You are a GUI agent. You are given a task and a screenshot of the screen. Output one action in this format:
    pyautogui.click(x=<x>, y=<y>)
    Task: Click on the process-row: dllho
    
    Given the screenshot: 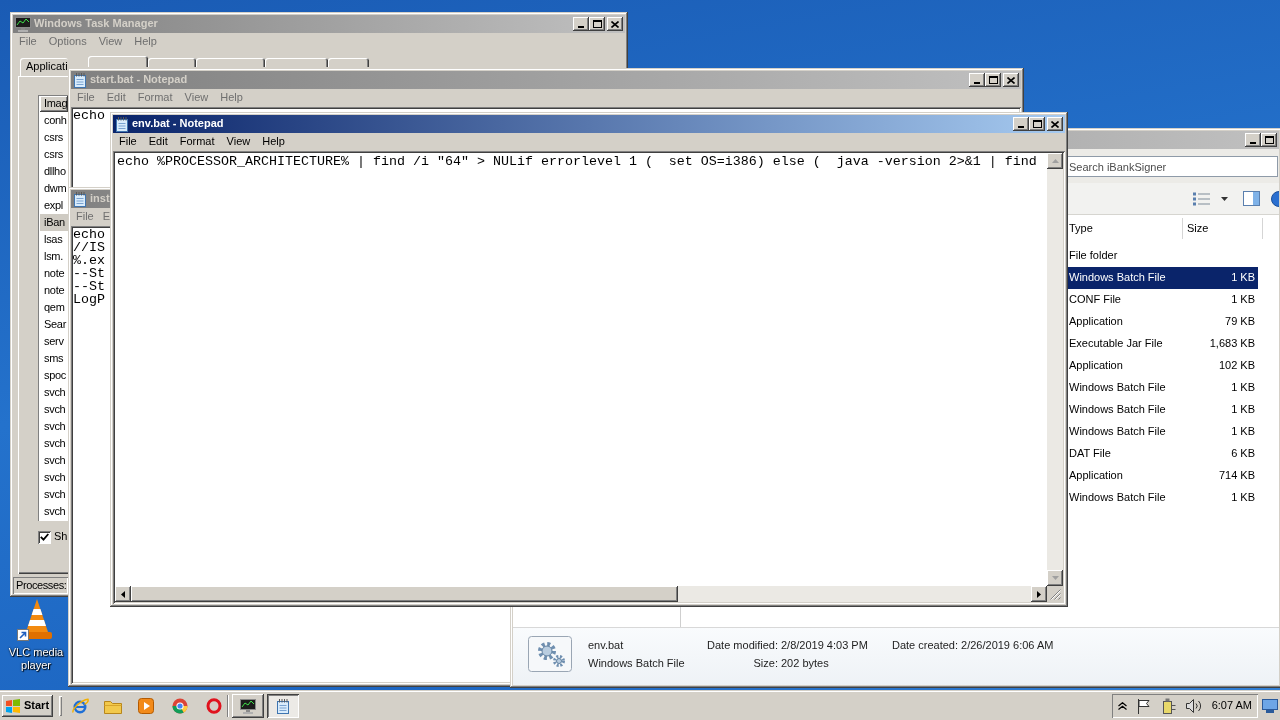 What is the action you would take?
    pyautogui.click(x=54, y=171)
    